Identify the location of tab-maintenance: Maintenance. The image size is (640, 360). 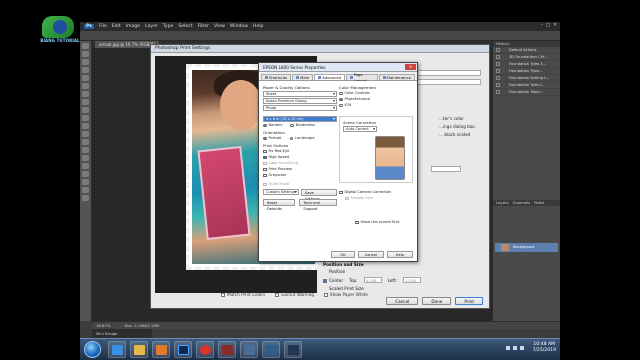
(396, 77).